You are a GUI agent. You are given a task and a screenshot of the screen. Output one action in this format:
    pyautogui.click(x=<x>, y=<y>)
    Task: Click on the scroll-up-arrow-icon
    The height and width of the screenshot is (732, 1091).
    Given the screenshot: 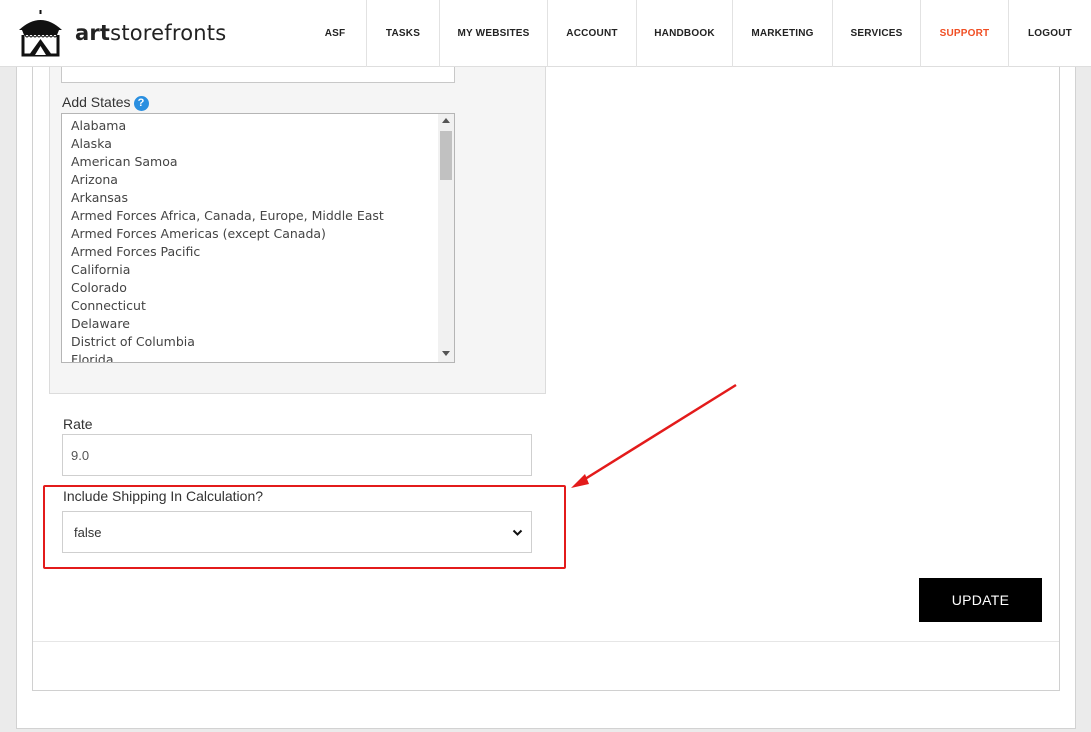 What is the action you would take?
    pyautogui.click(x=446, y=120)
    